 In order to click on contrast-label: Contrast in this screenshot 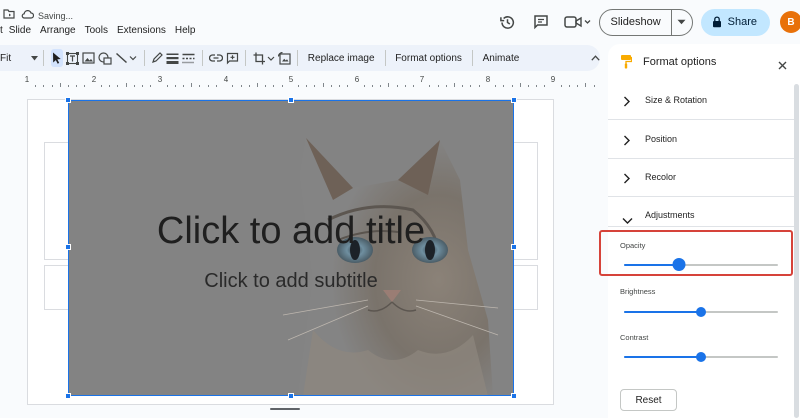, I will do `click(634, 337)`.